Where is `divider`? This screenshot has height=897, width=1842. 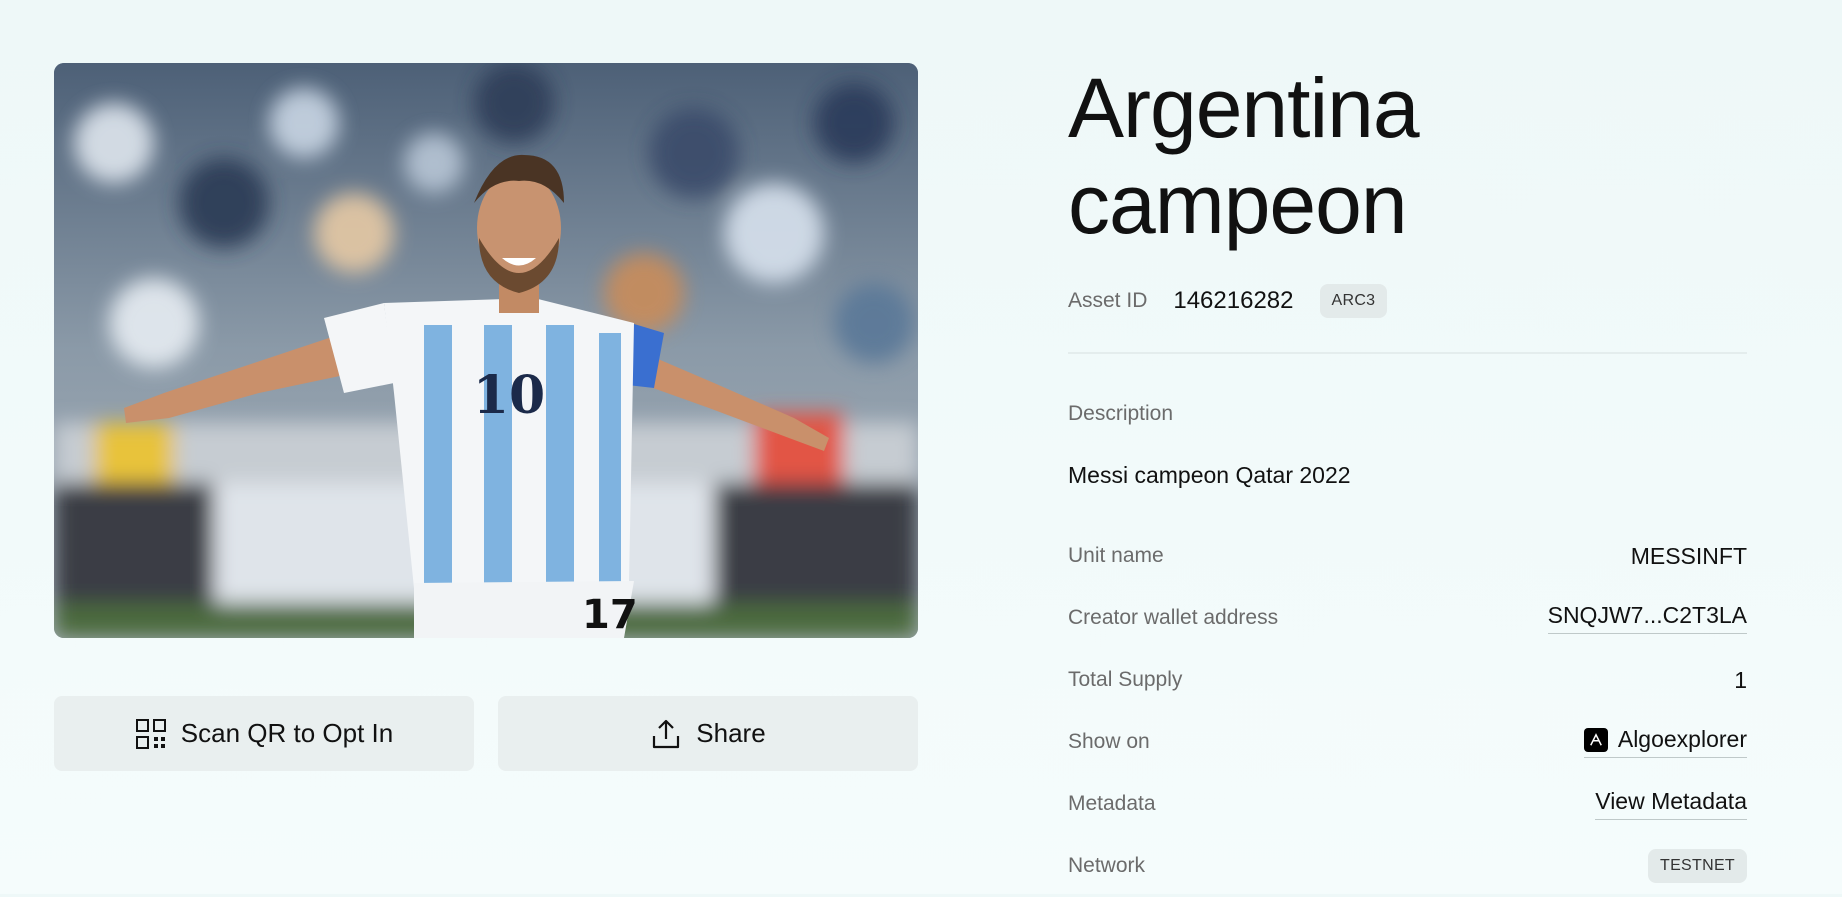 divider is located at coordinates (1407, 353).